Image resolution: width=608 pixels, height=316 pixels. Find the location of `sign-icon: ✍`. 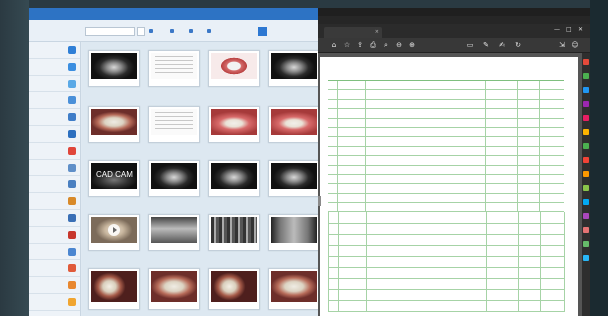

sign-icon: ✍ is located at coordinates (502, 45).